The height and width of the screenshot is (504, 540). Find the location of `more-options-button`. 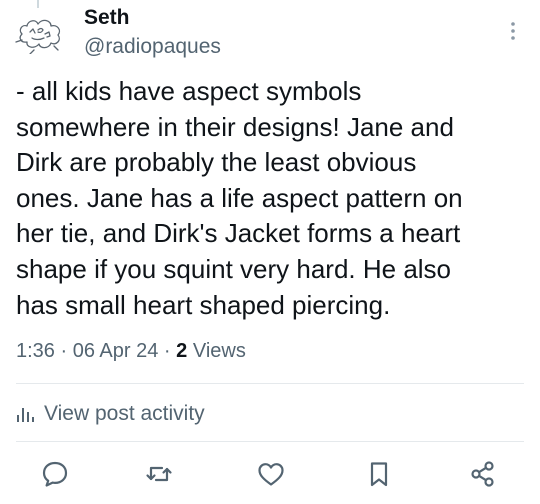

more-options-button is located at coordinates (513, 31).